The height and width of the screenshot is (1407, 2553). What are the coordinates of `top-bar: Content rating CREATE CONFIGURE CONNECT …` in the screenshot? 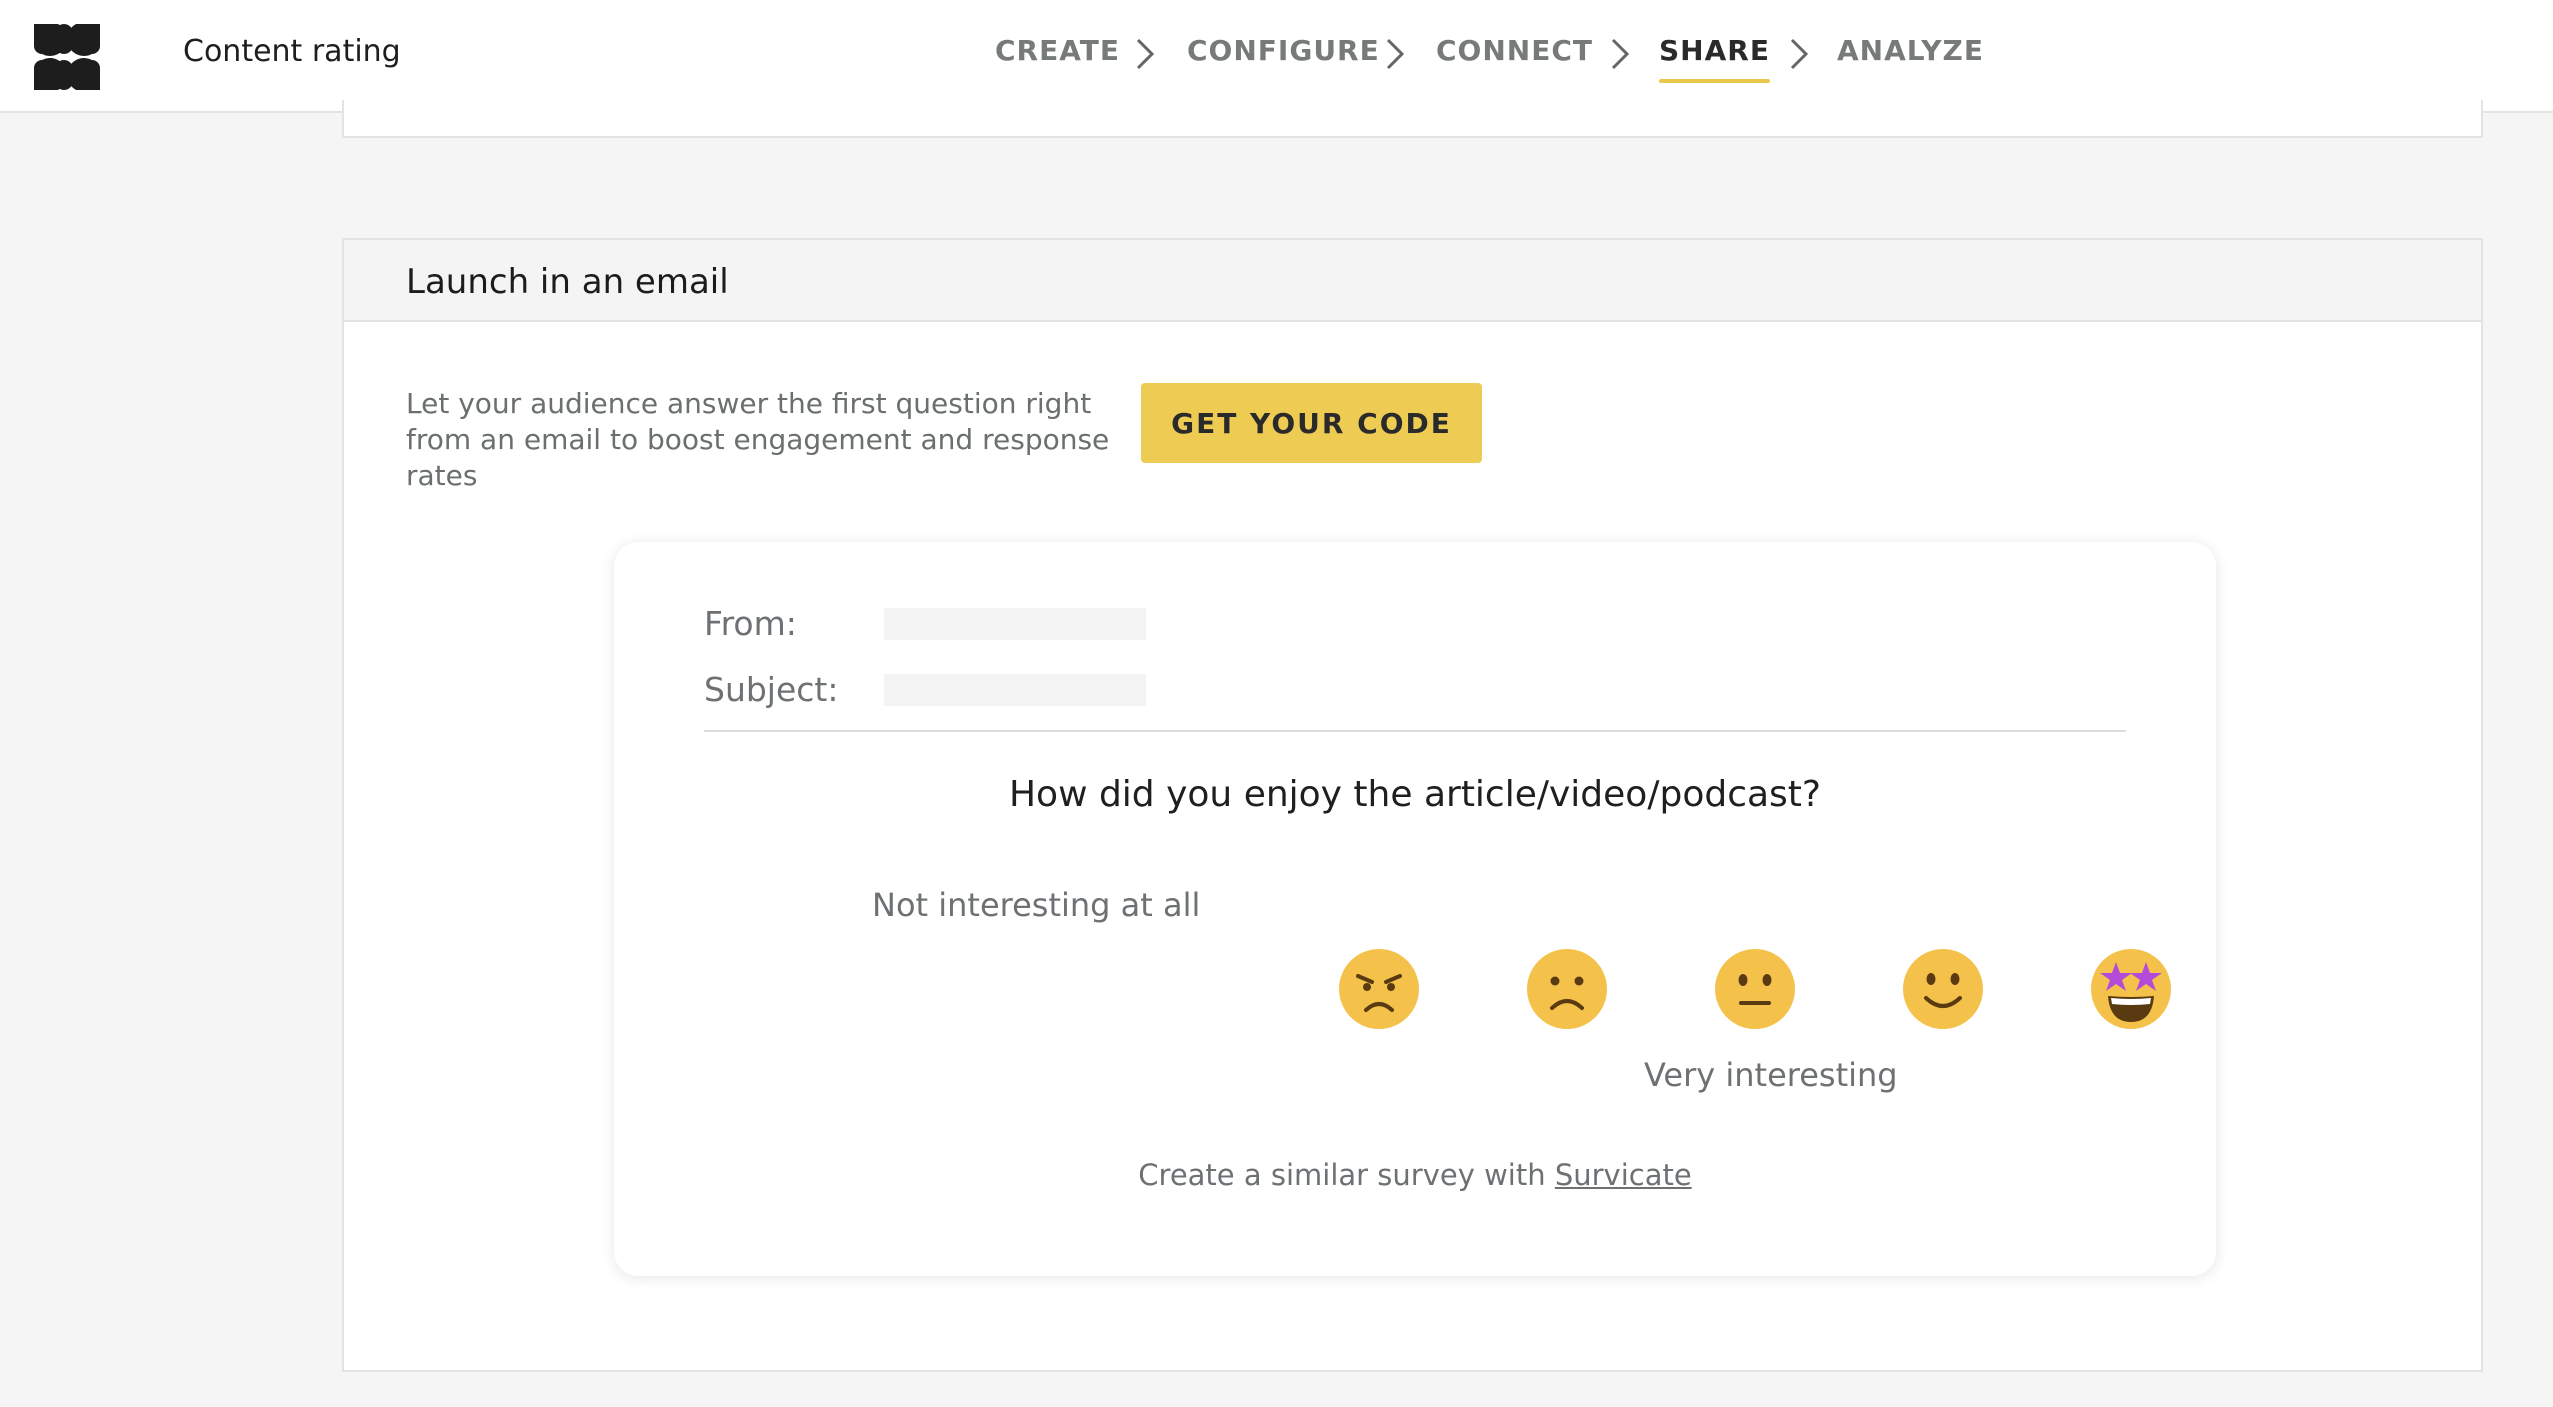 It's located at (1276, 56).